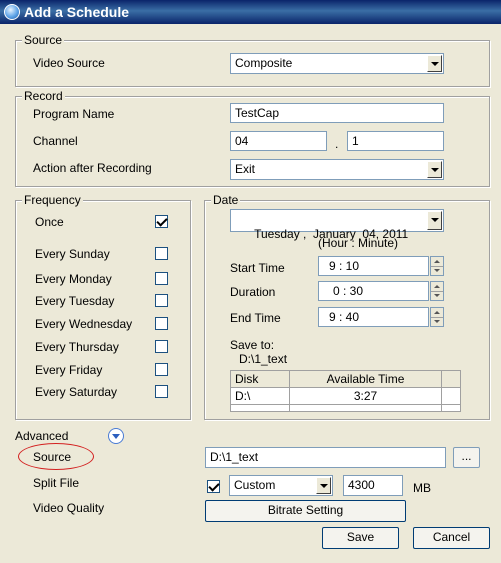 The height and width of the screenshot is (563, 501). What do you see at coordinates (55, 141) in the screenshot?
I see `channel-label: Channel` at bounding box center [55, 141].